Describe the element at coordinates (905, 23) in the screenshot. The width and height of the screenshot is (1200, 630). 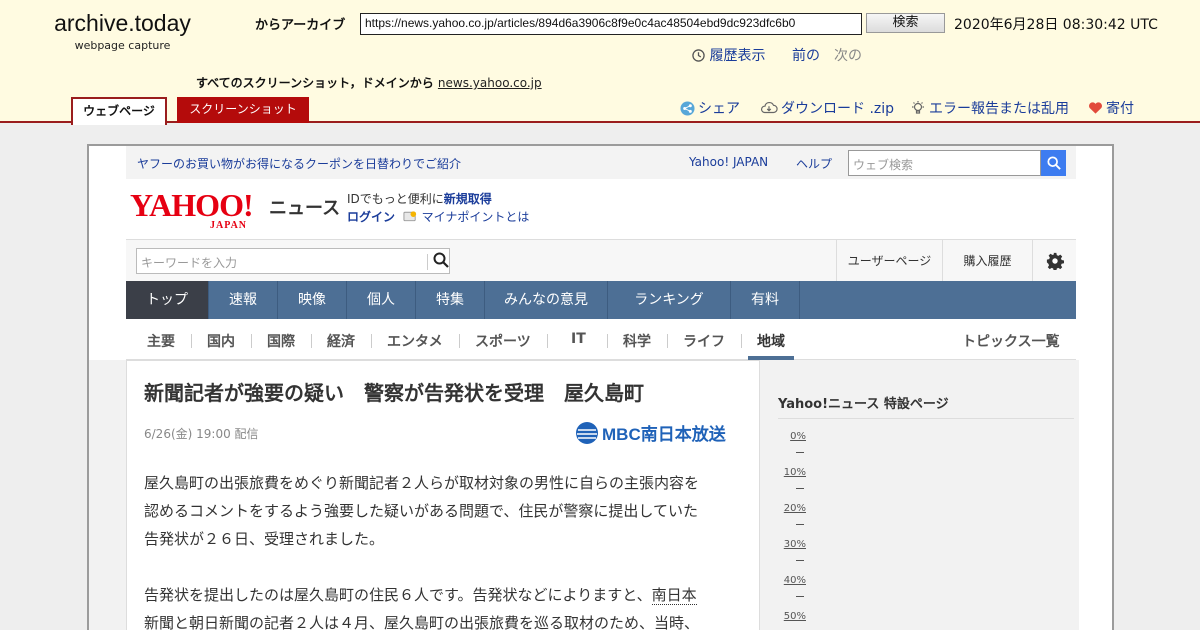
I see `archive-search-button: 検索` at that location.